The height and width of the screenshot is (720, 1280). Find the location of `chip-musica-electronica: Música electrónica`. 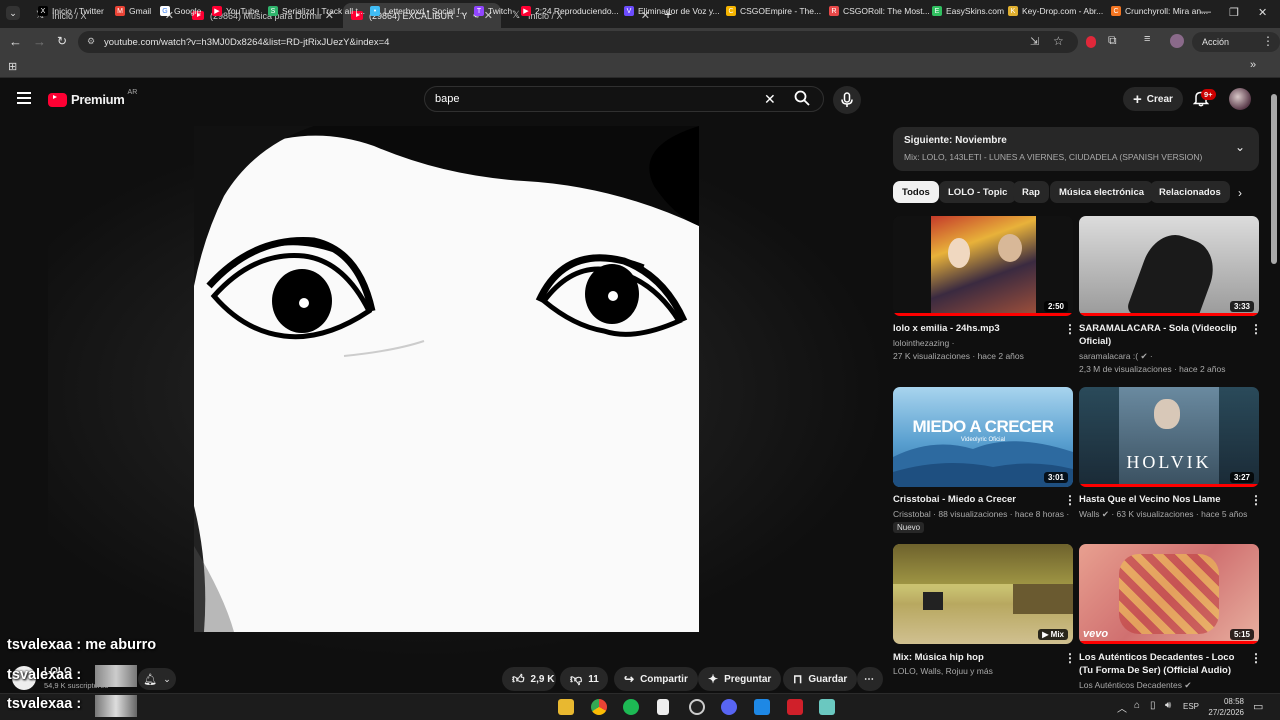

chip-musica-electronica: Música electrónica is located at coordinates (1102, 192).